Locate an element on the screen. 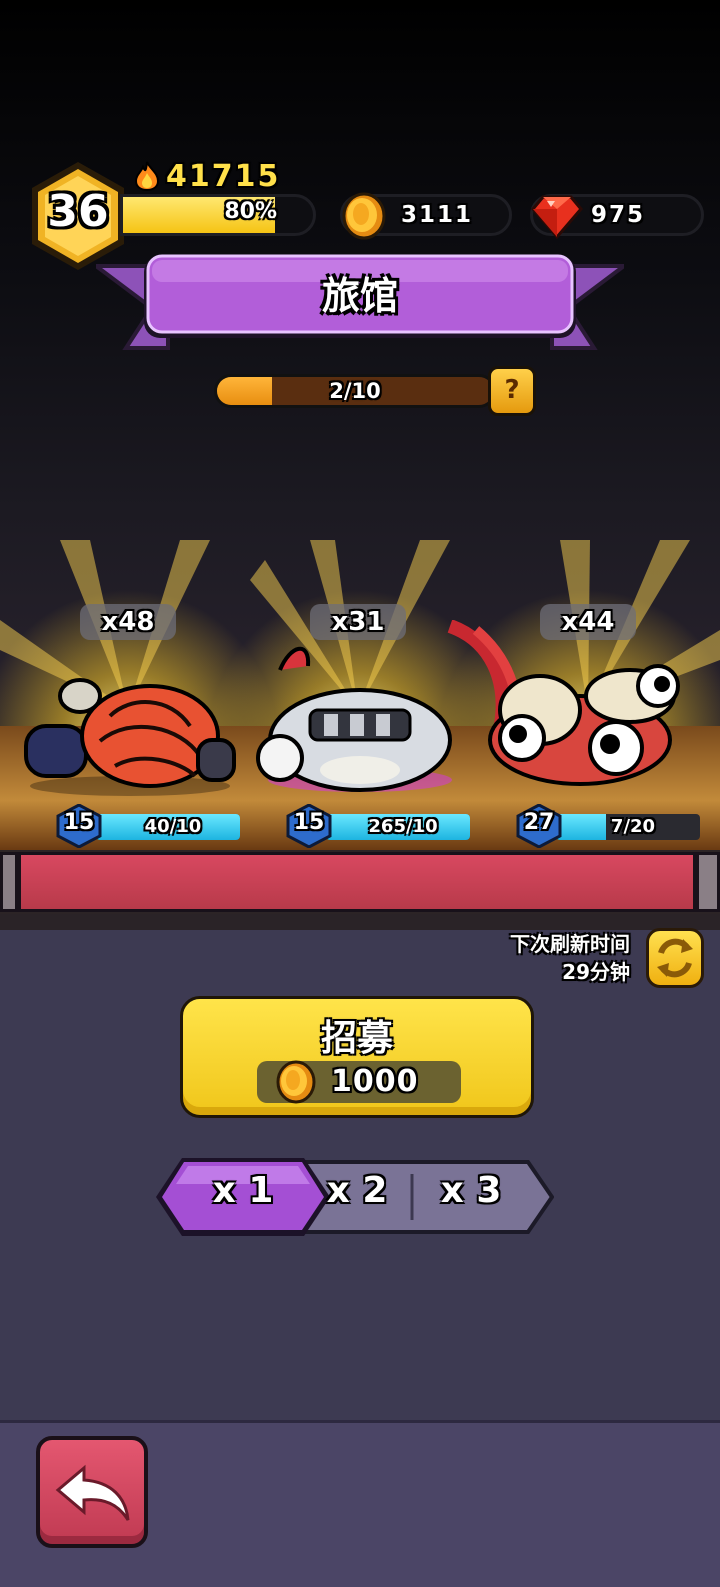  shard-count: 265/10 is located at coordinates (403, 826).